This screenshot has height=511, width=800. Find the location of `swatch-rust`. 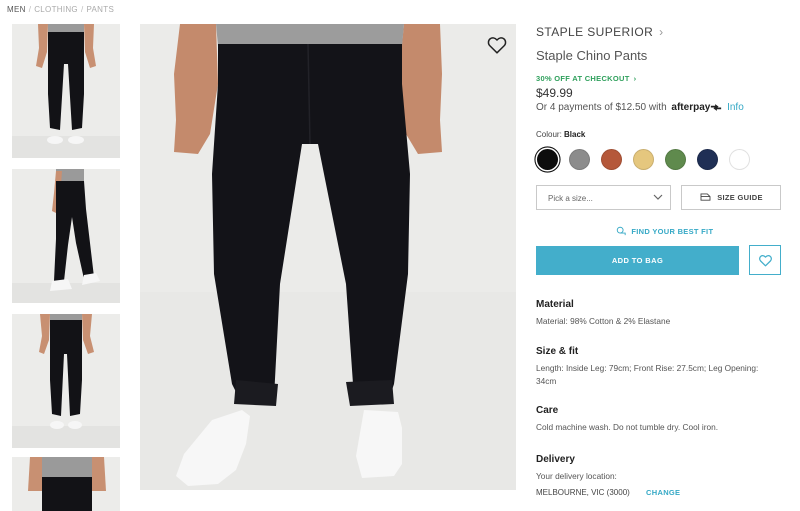

swatch-rust is located at coordinates (611, 159).